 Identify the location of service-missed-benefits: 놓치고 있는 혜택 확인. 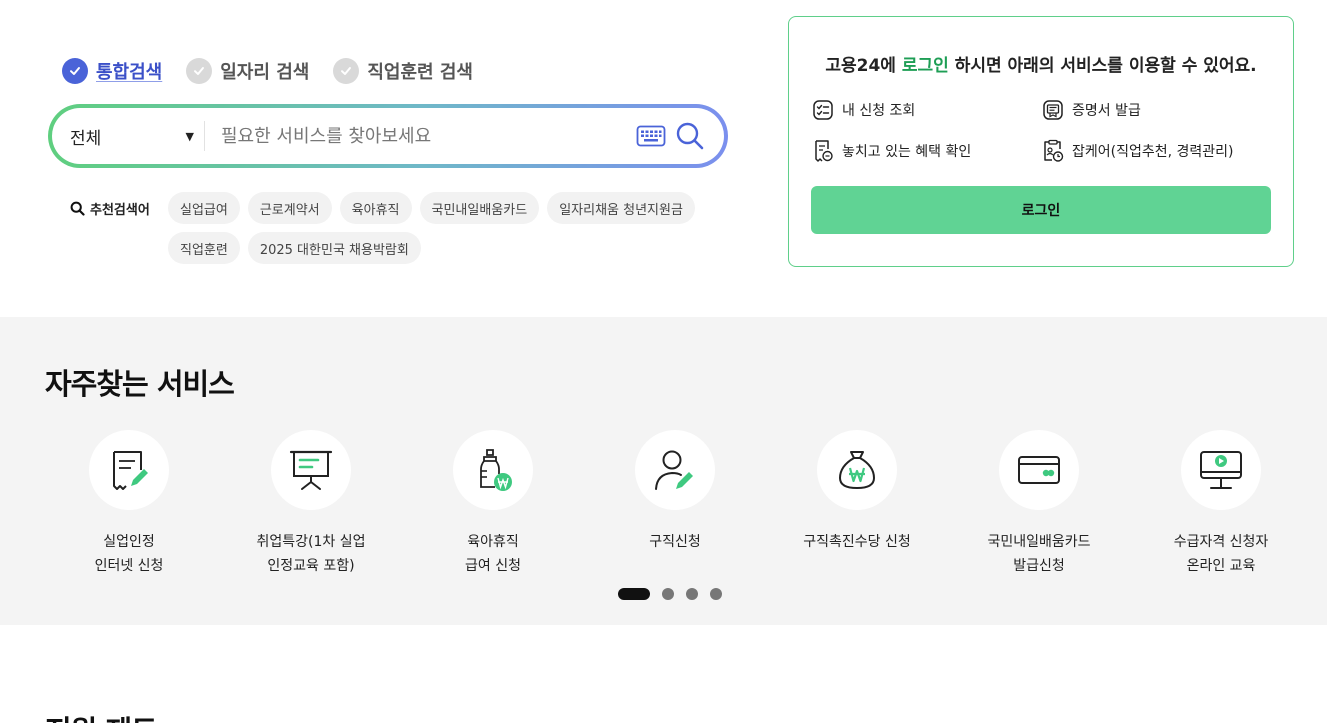
(891, 151).